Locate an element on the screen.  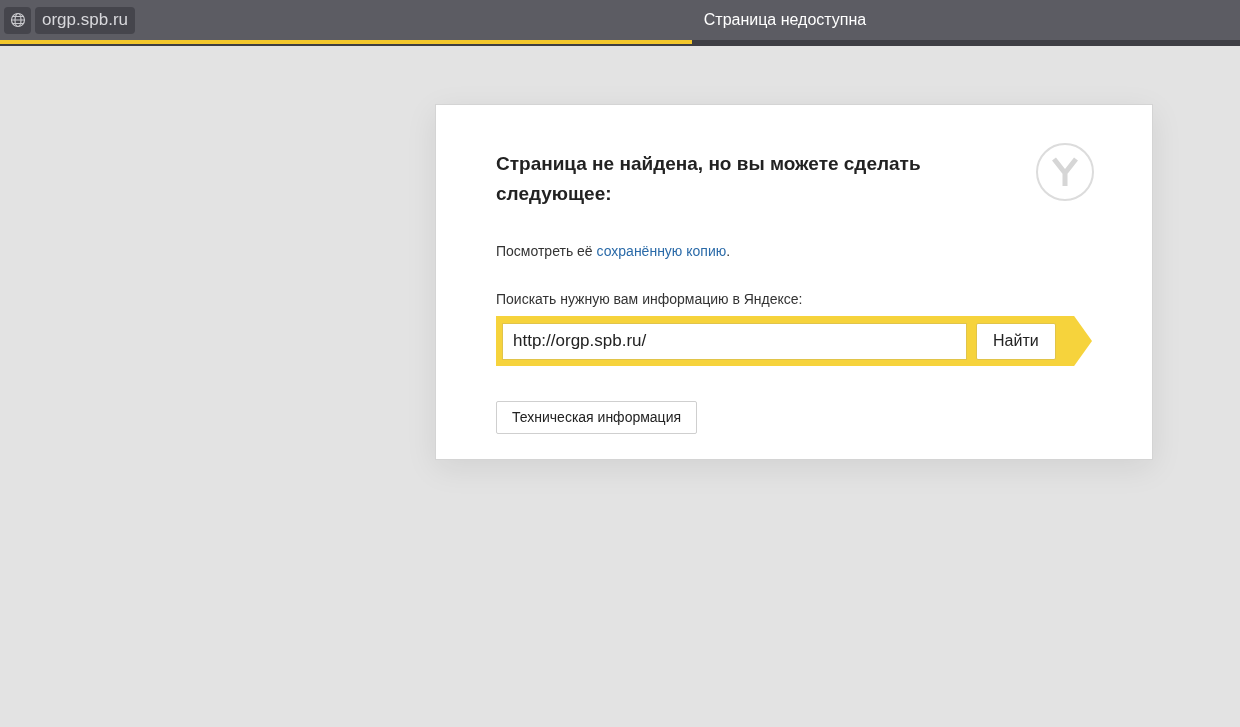
error-heading: Страница не найдена, но вы можете сделать следующее: is located at coordinates (709, 179).